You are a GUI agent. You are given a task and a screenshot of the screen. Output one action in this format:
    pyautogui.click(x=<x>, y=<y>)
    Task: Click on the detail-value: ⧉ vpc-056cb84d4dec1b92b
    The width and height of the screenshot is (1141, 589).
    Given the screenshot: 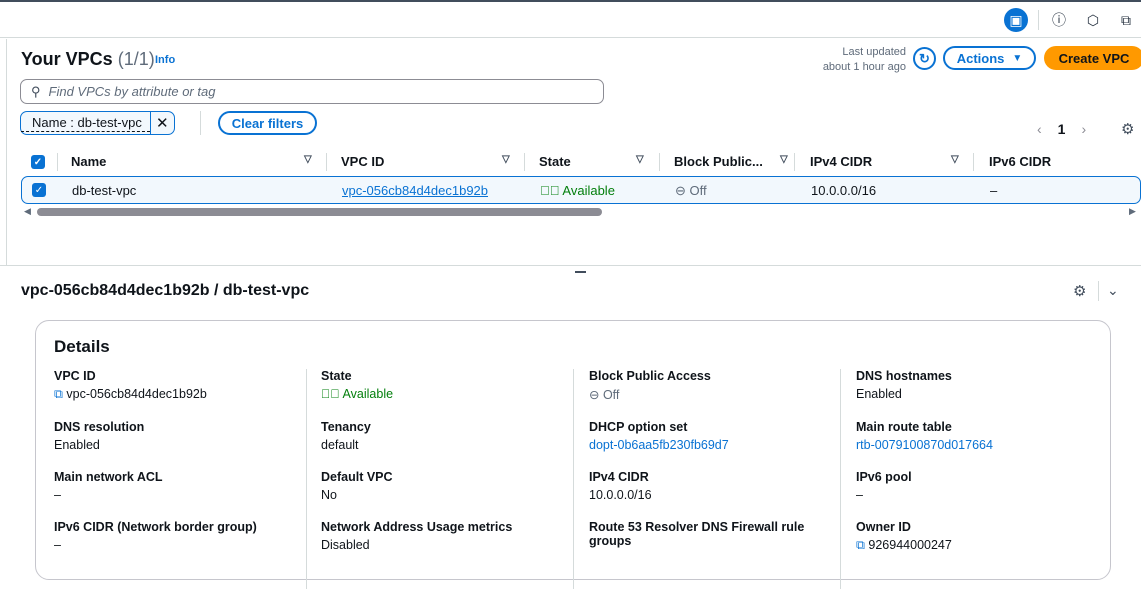 What is the action you would take?
    pyautogui.click(x=179, y=394)
    